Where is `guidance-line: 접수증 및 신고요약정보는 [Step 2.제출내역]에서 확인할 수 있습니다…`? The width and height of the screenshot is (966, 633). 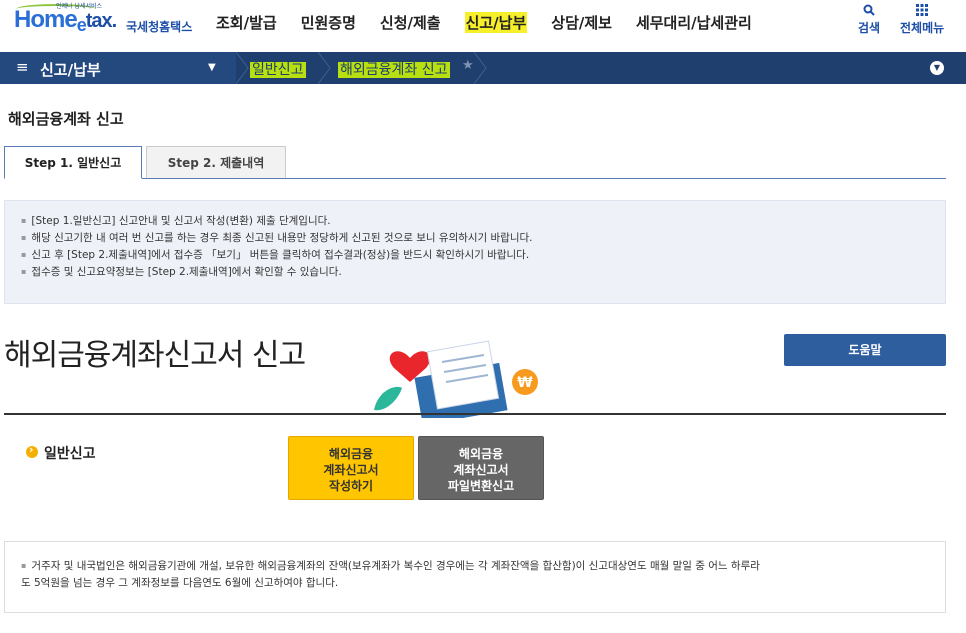
guidance-line: 접수증 및 신고요약정보는 [Step 2.제출내역]에서 확인할 수 있습니다… is located at coordinates (483, 272).